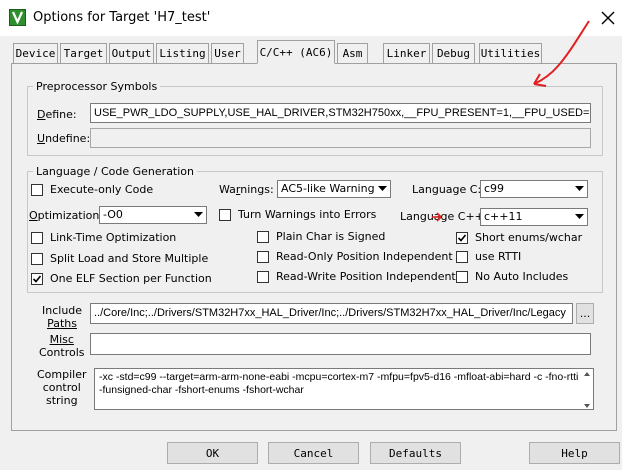  What do you see at coordinates (561, 52) in the screenshot?
I see `annotation-arrow-stroke` at bounding box center [561, 52].